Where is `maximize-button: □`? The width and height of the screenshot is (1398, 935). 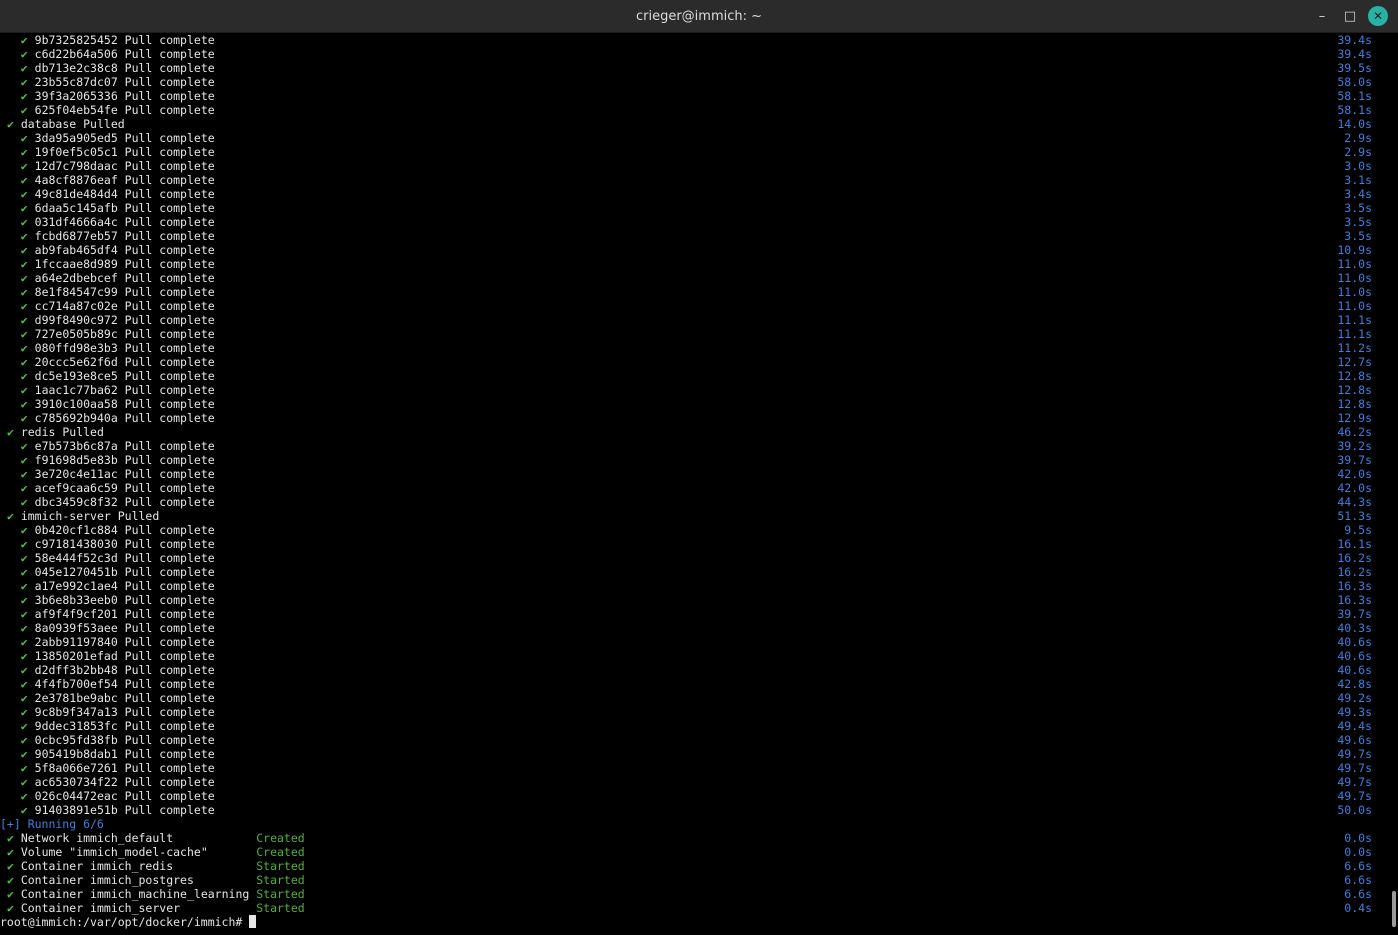
maximize-button: □ is located at coordinates (1350, 16).